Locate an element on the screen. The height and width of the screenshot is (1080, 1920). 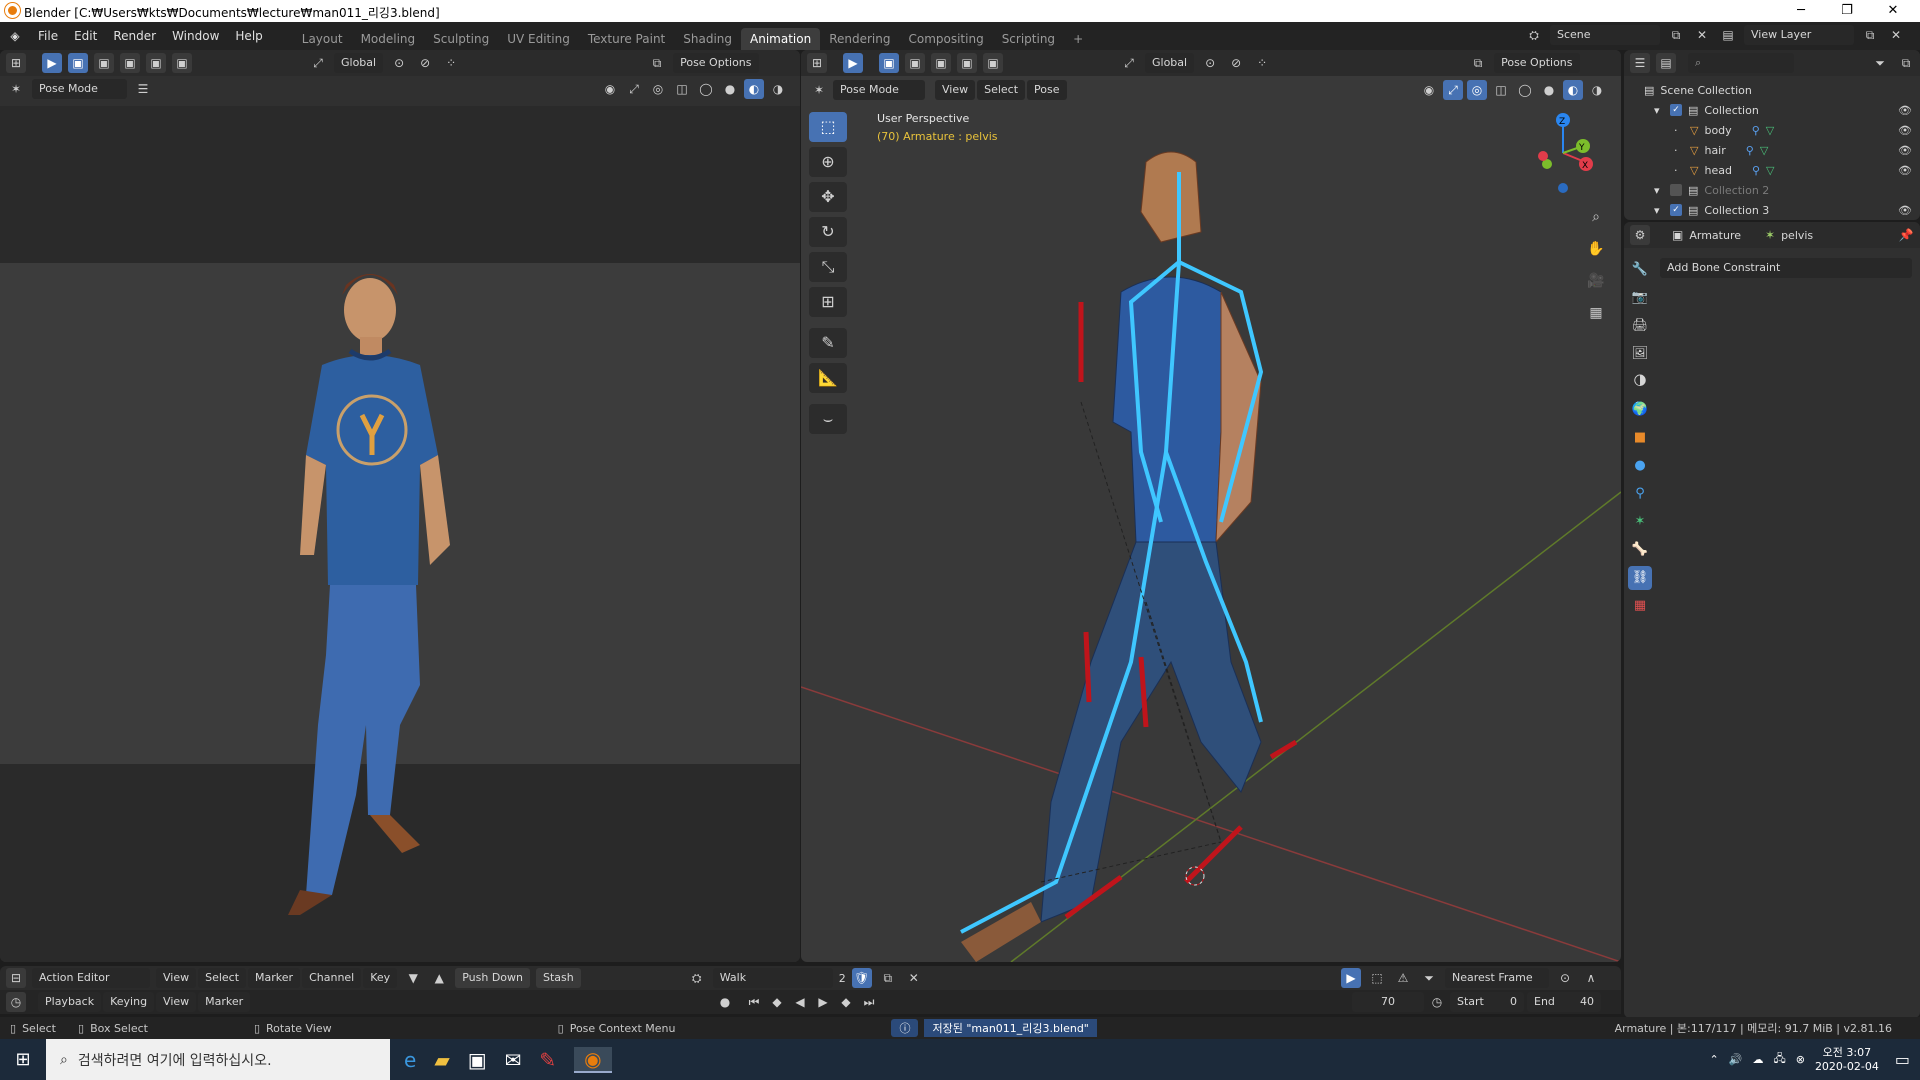
workspace-tab-scripting: Scripting is located at coordinates (1028, 39).